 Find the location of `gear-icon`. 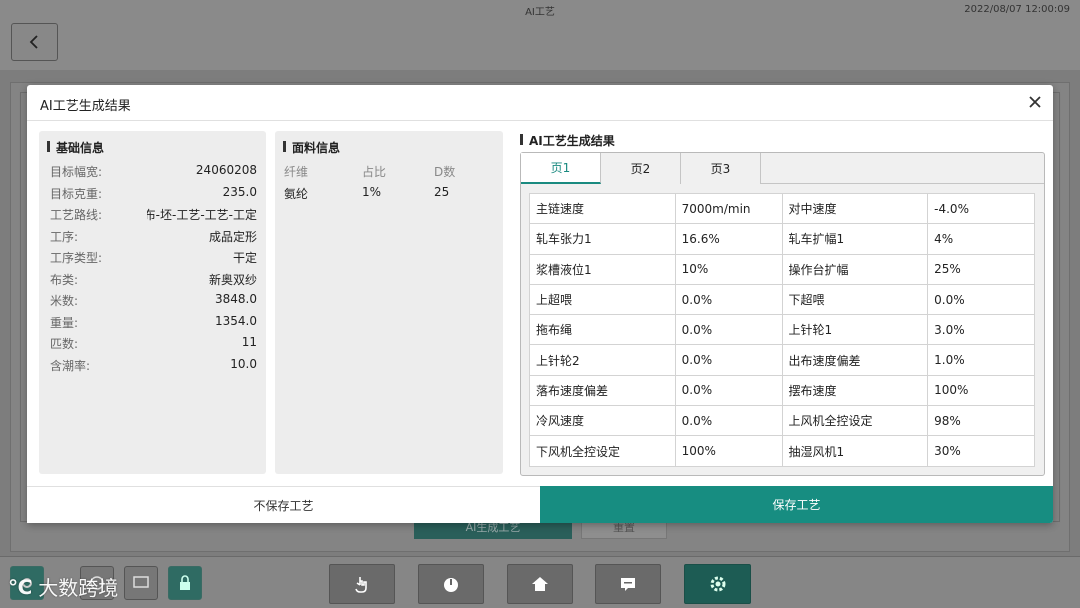

gear-icon is located at coordinates (717, 584).